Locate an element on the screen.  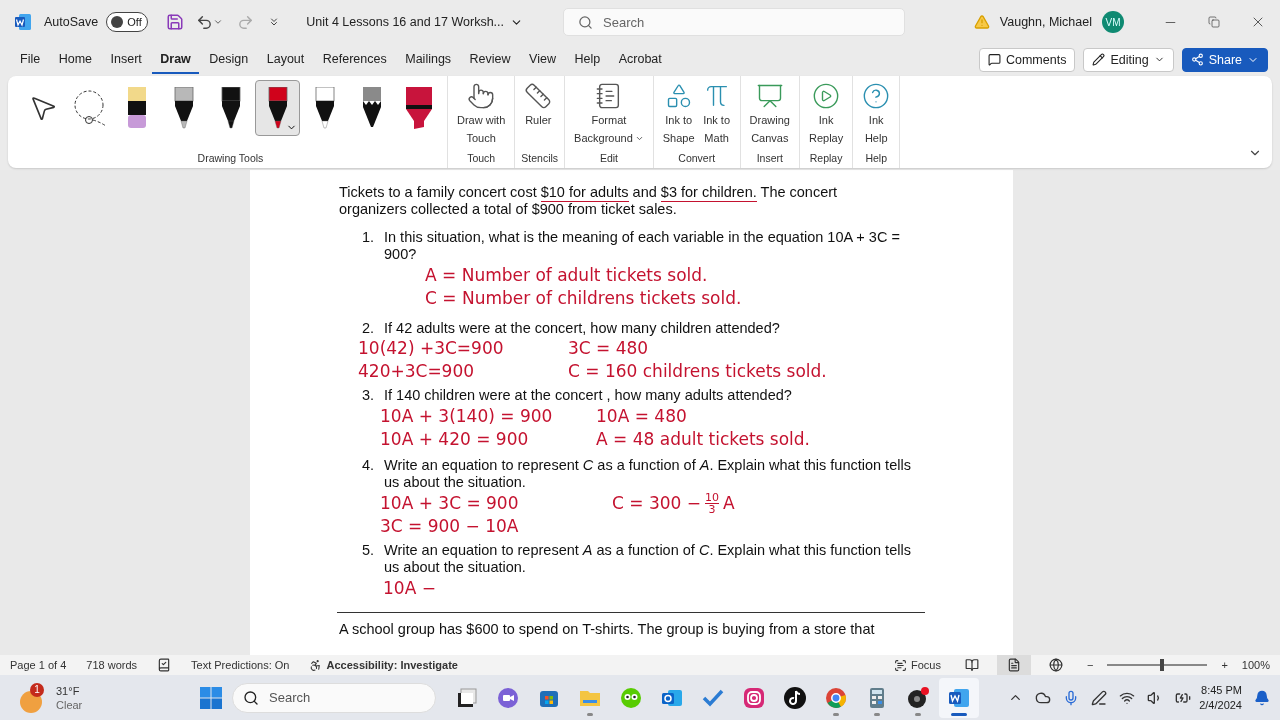
ribbon-button: Ink to Shape is located at coordinates (678, 113).